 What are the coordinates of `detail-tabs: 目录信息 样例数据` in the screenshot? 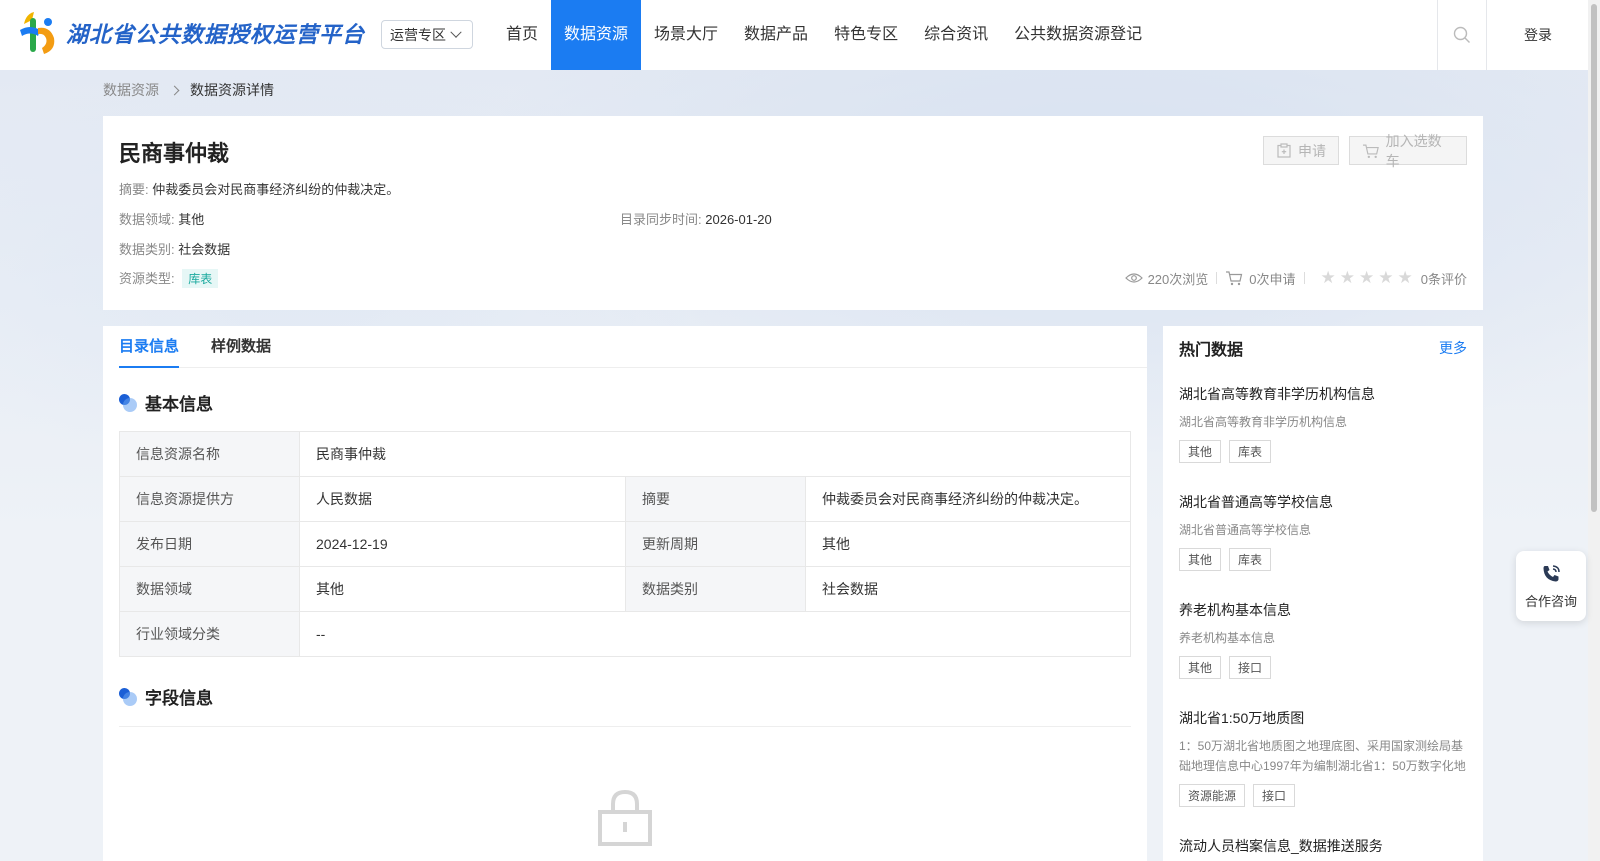 It's located at (633, 347).